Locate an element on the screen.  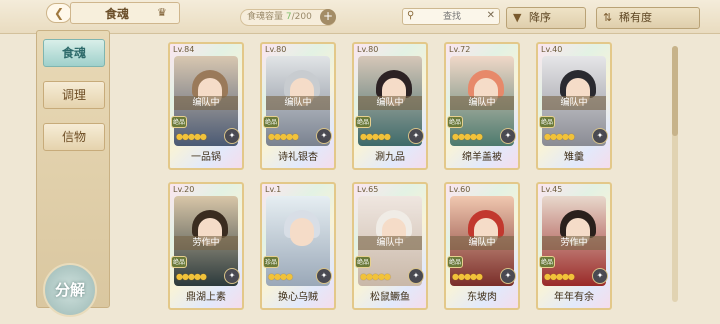
card-level: Lv.20 is located at coordinates (184, 189).